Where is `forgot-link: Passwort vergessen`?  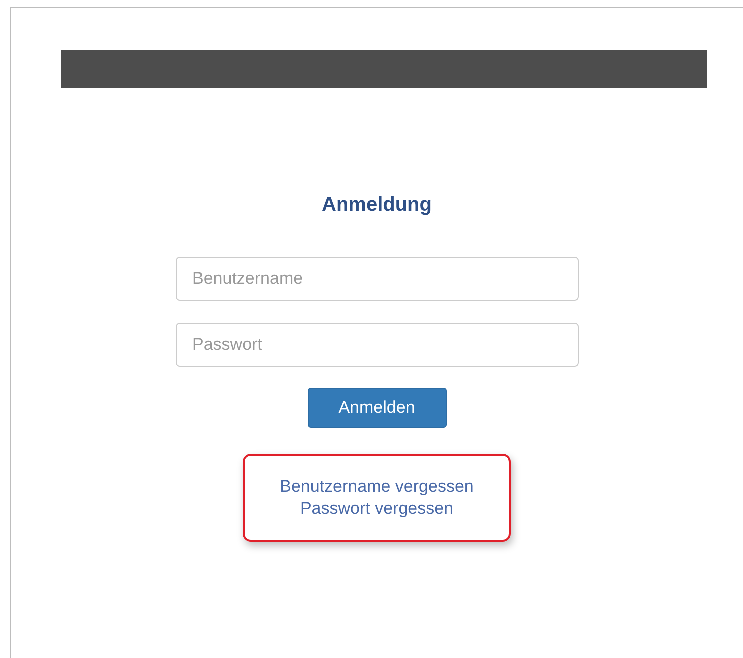
forgot-link: Passwort vergessen is located at coordinates (377, 509).